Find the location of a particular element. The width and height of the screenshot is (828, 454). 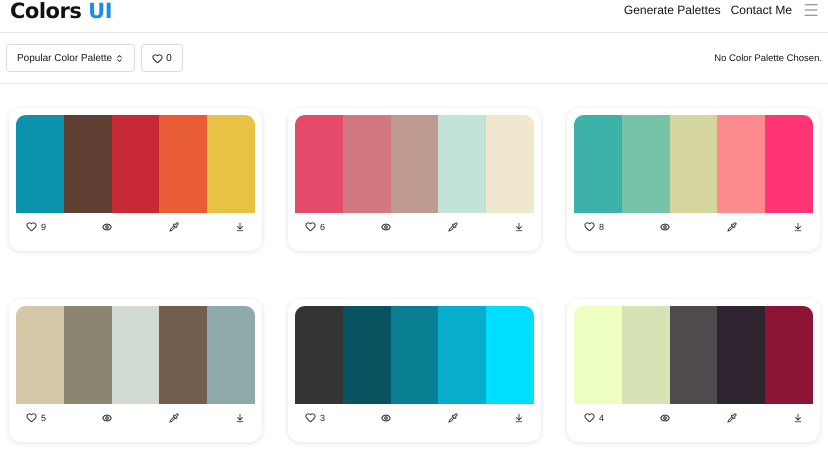

status-text: No Color Palette Chosen. is located at coordinates (768, 58).